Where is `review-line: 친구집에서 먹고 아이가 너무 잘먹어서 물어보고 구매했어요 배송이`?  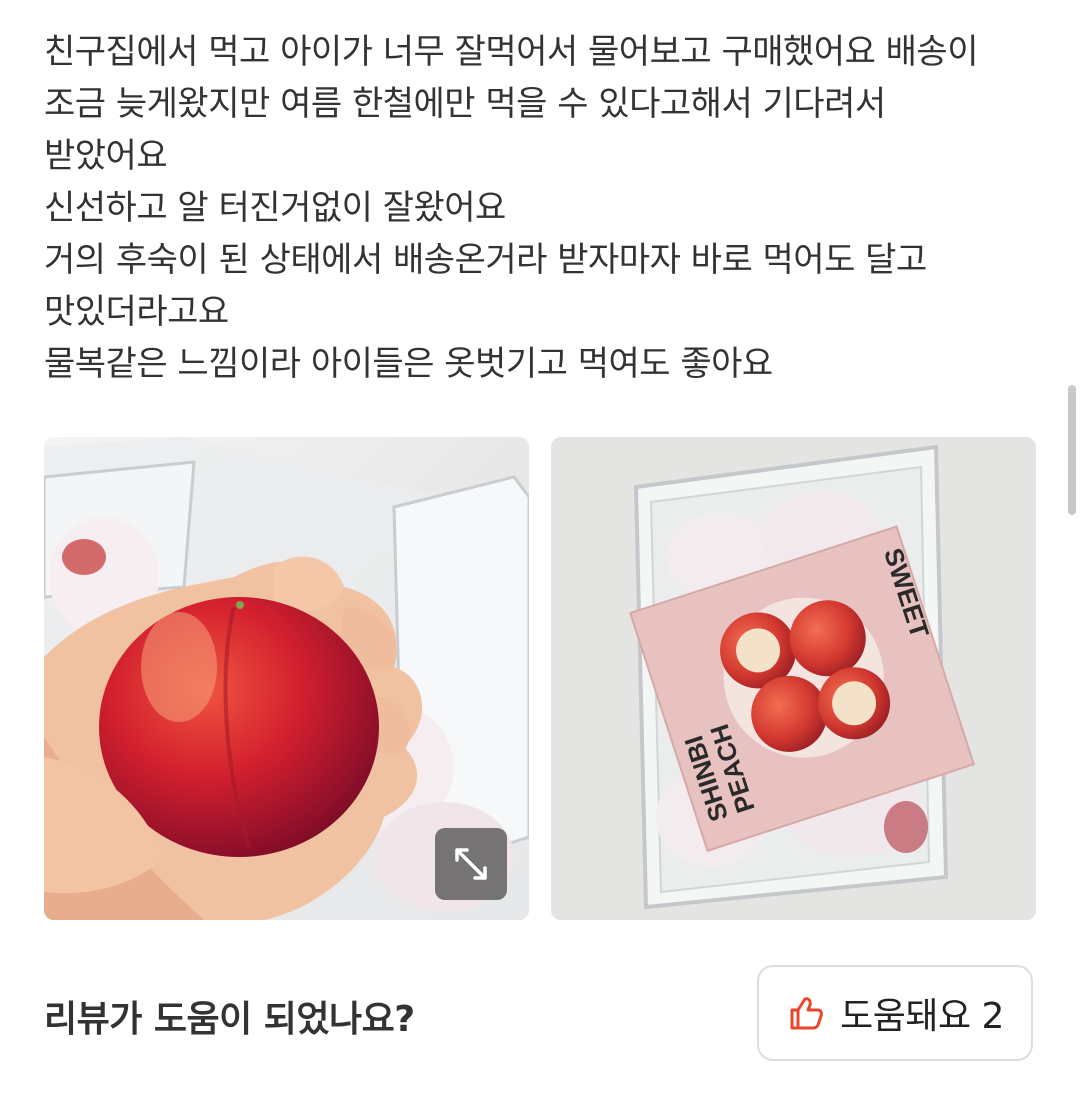
review-line: 친구집에서 먹고 아이가 너무 잘먹어서 물어보고 구매했어요 배송이 is located at coordinates (511, 52).